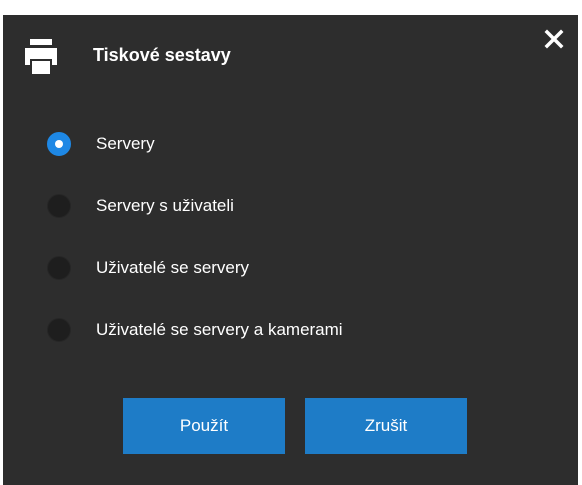 The width and height of the screenshot is (582, 485). I want to click on printer-icon, so click(41, 57).